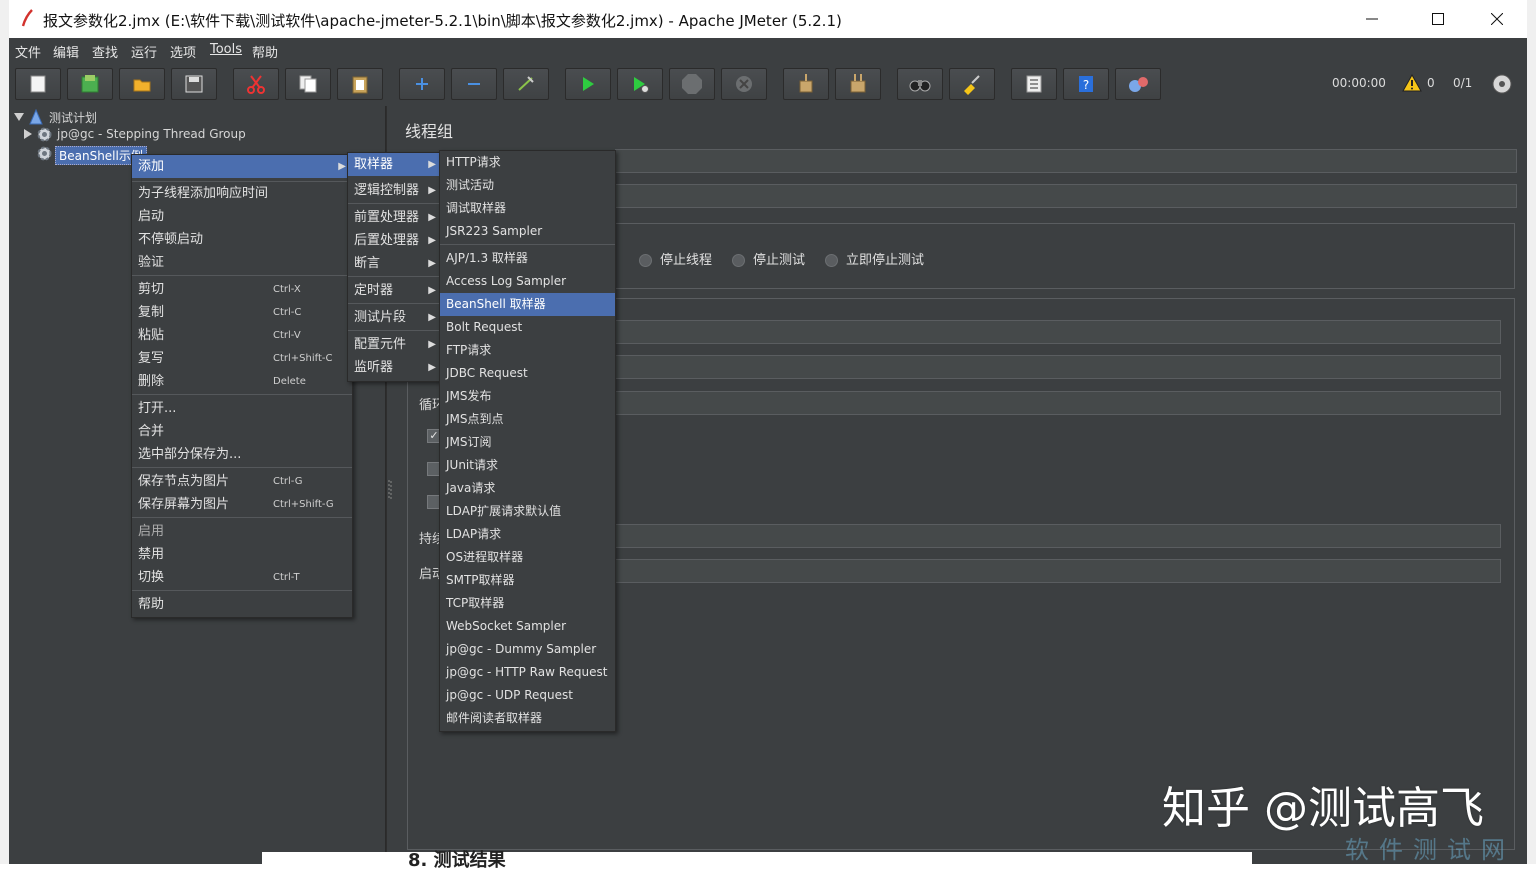  Describe the element at coordinates (28, 134) in the screenshot. I see `collapsed-arrow-icon` at that location.